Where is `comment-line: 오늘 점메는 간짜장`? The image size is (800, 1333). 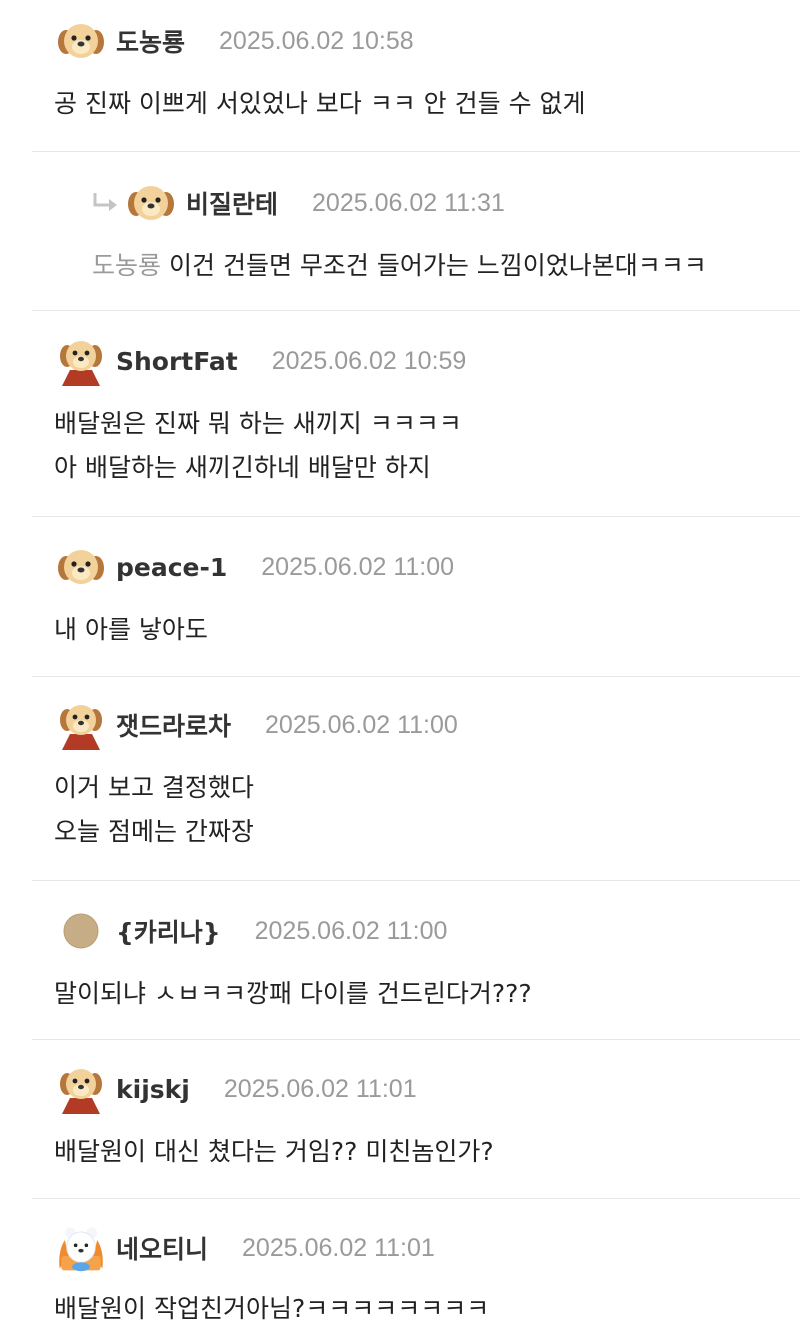
comment-line: 오늘 점메는 간짜장 is located at coordinates (154, 831).